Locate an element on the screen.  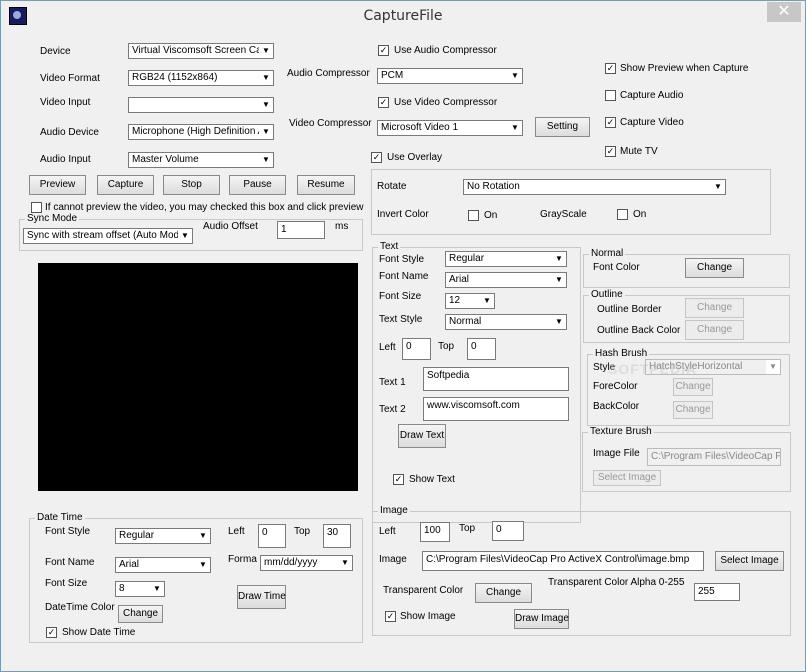
grayscale-on-label: On is located at coordinates (640, 214).